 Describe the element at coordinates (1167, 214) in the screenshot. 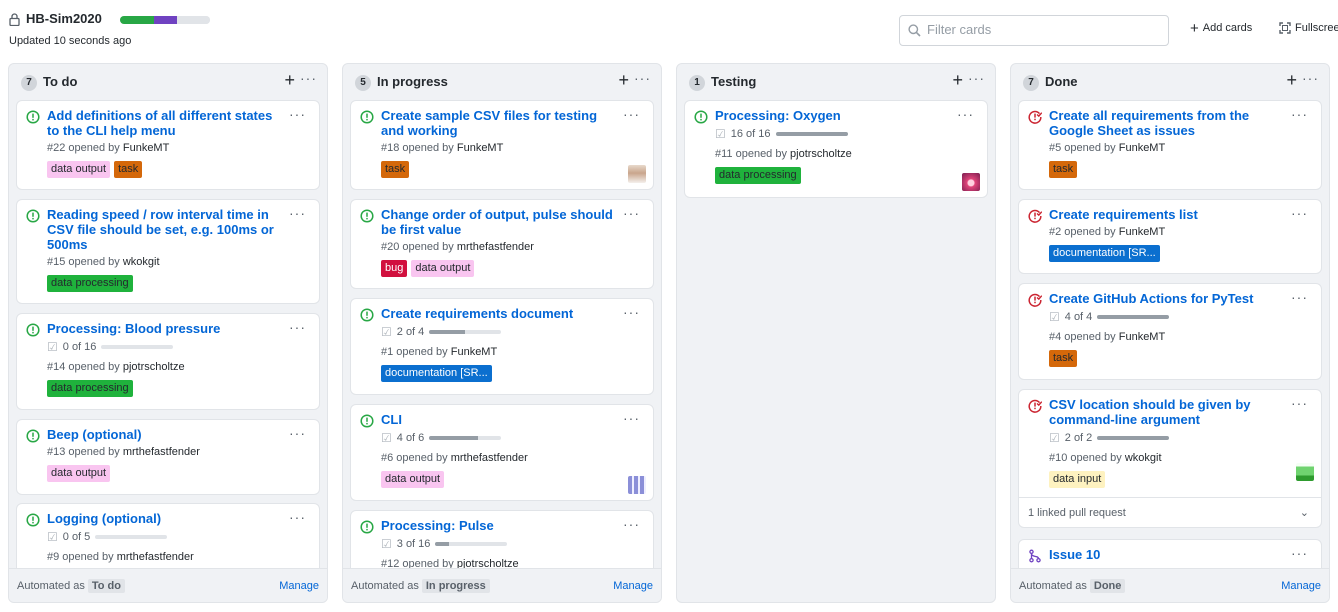

I see `card-title-link: Create requirements list` at that location.